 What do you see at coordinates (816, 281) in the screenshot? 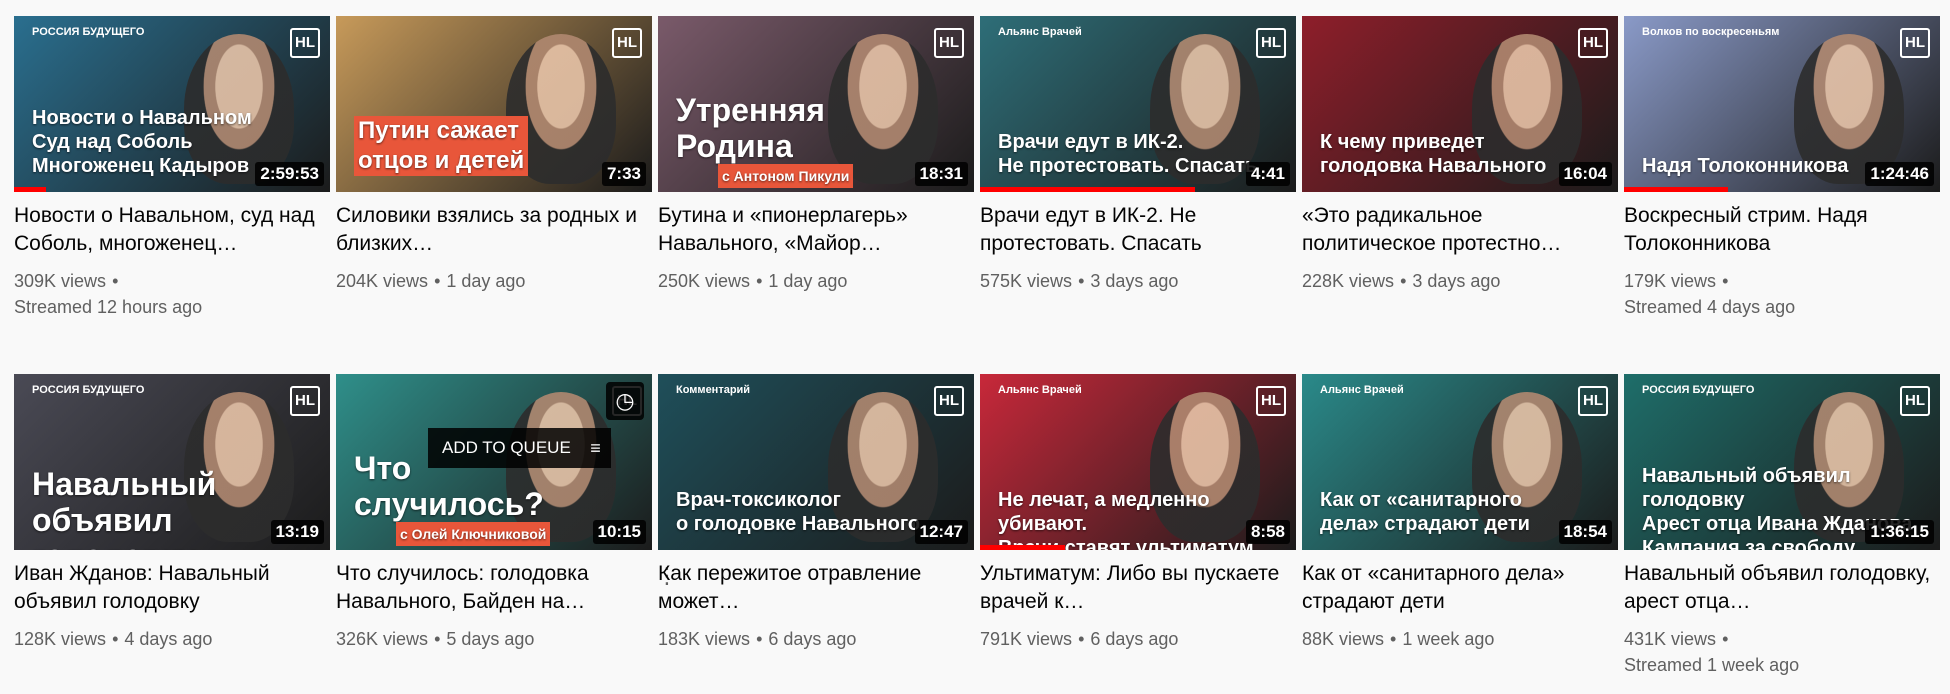
I see `video-metadata: 250K views • 1 day ago` at bounding box center [816, 281].